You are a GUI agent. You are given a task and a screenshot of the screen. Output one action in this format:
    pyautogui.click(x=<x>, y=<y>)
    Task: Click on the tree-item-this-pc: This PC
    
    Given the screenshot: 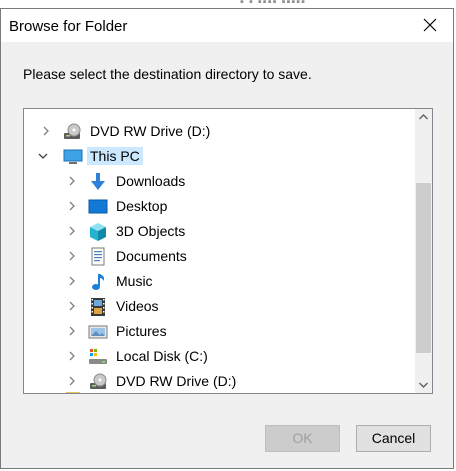 What is the action you would take?
    pyautogui.click(x=219, y=156)
    